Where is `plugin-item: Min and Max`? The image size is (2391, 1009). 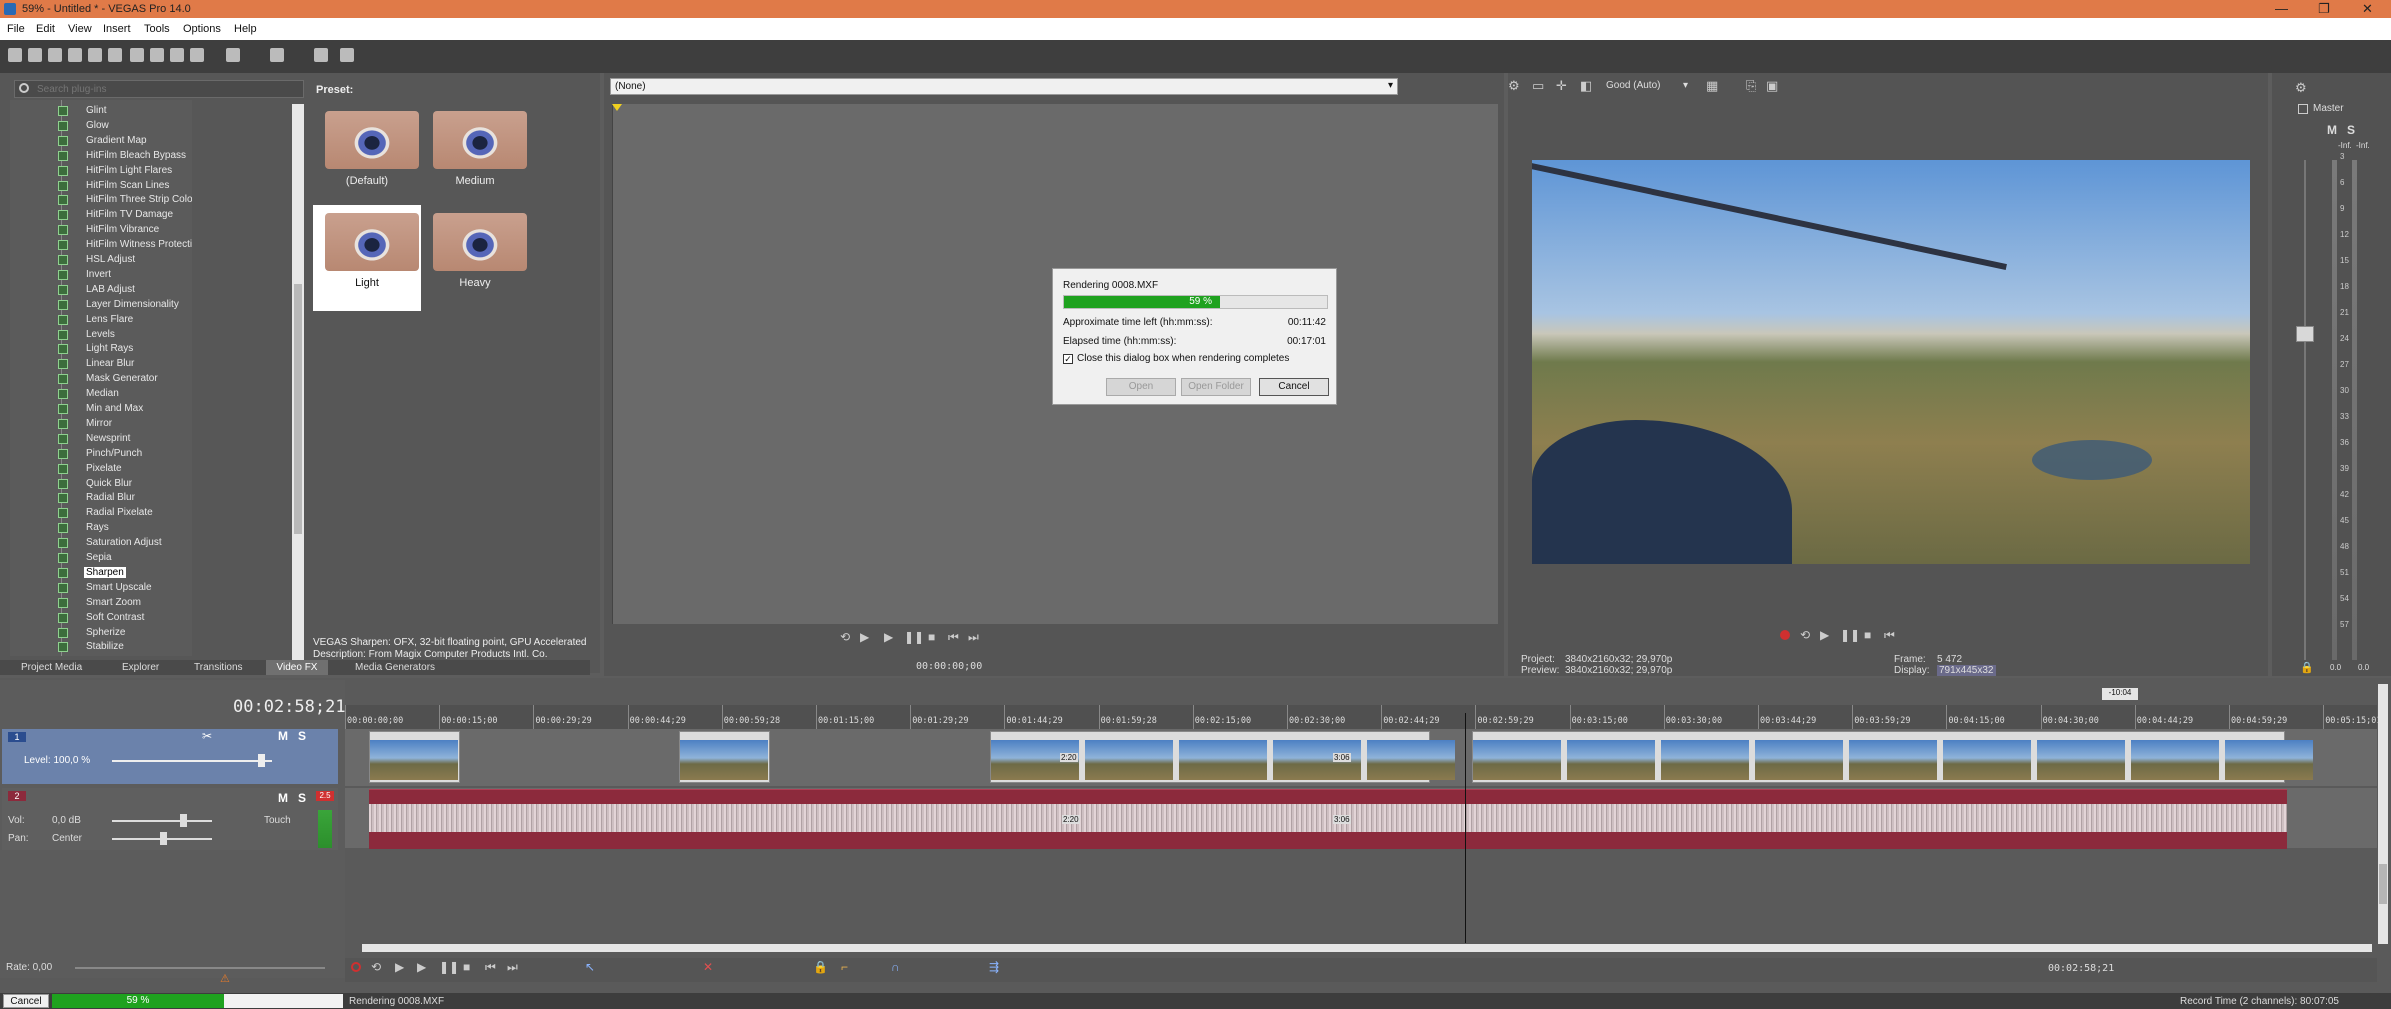
plugin-item: Min and Max is located at coordinates (100, 409).